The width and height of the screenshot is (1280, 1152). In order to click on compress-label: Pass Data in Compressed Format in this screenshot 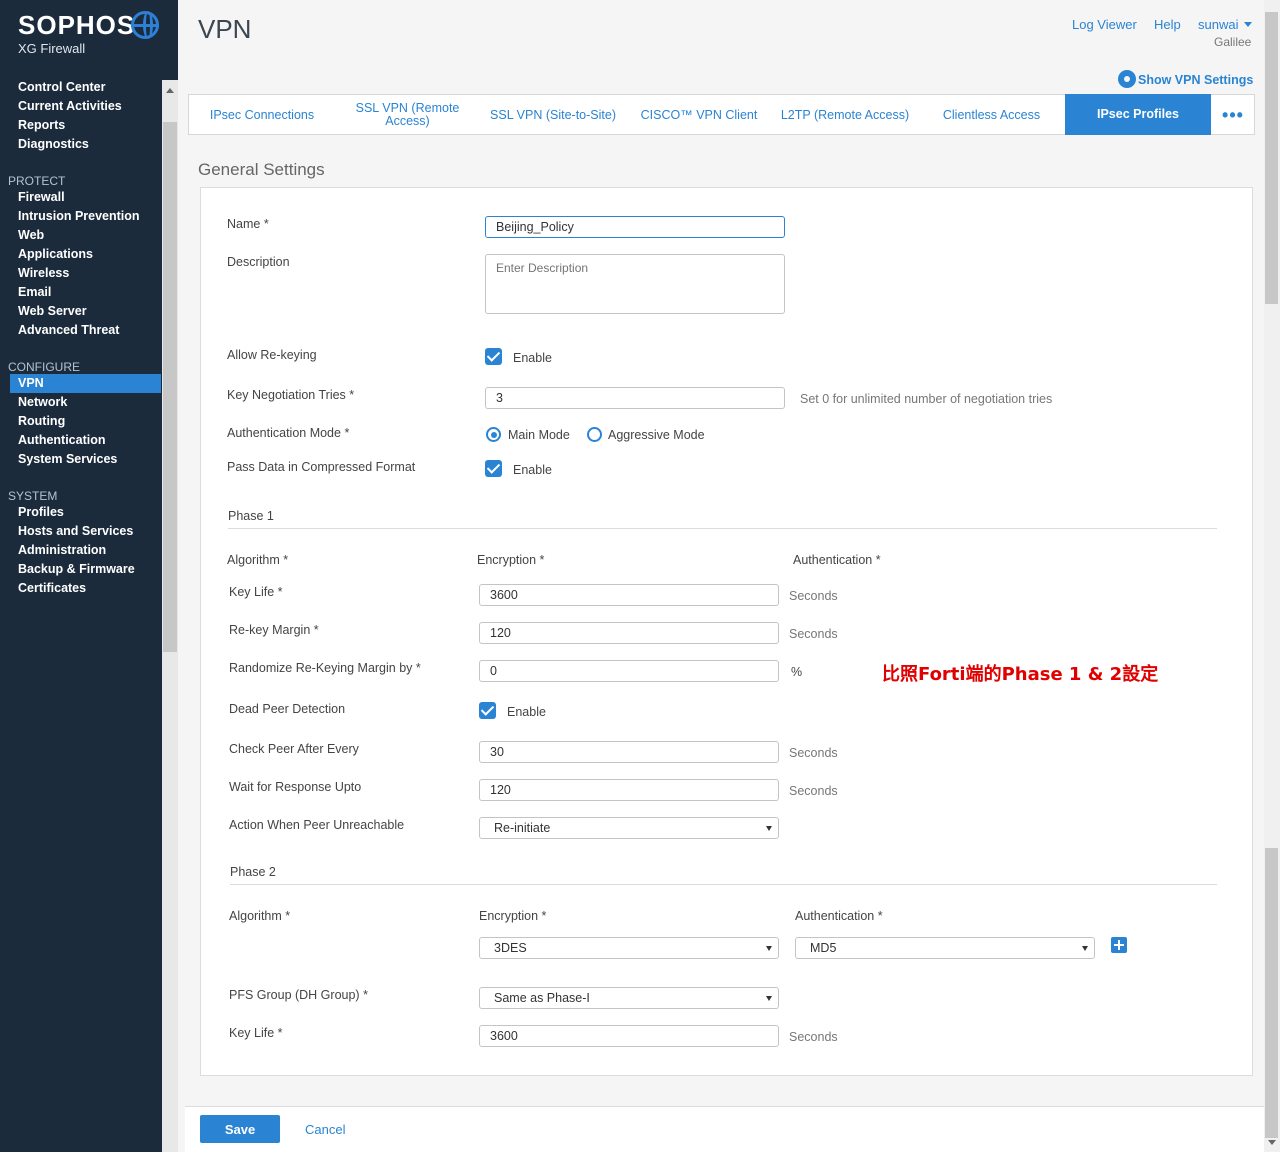, I will do `click(321, 467)`.